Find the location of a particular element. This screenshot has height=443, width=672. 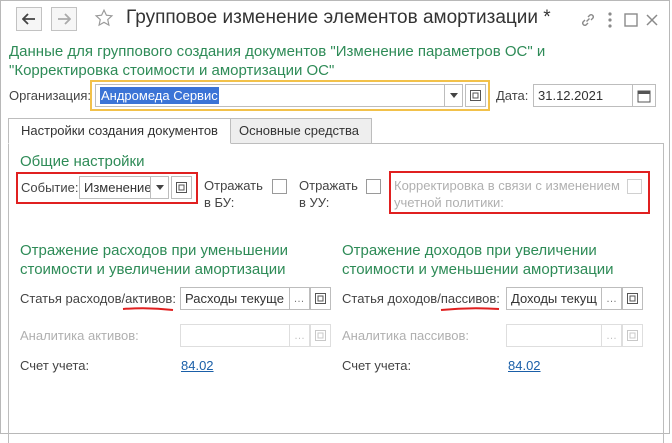

close-icon is located at coordinates (652, 20).